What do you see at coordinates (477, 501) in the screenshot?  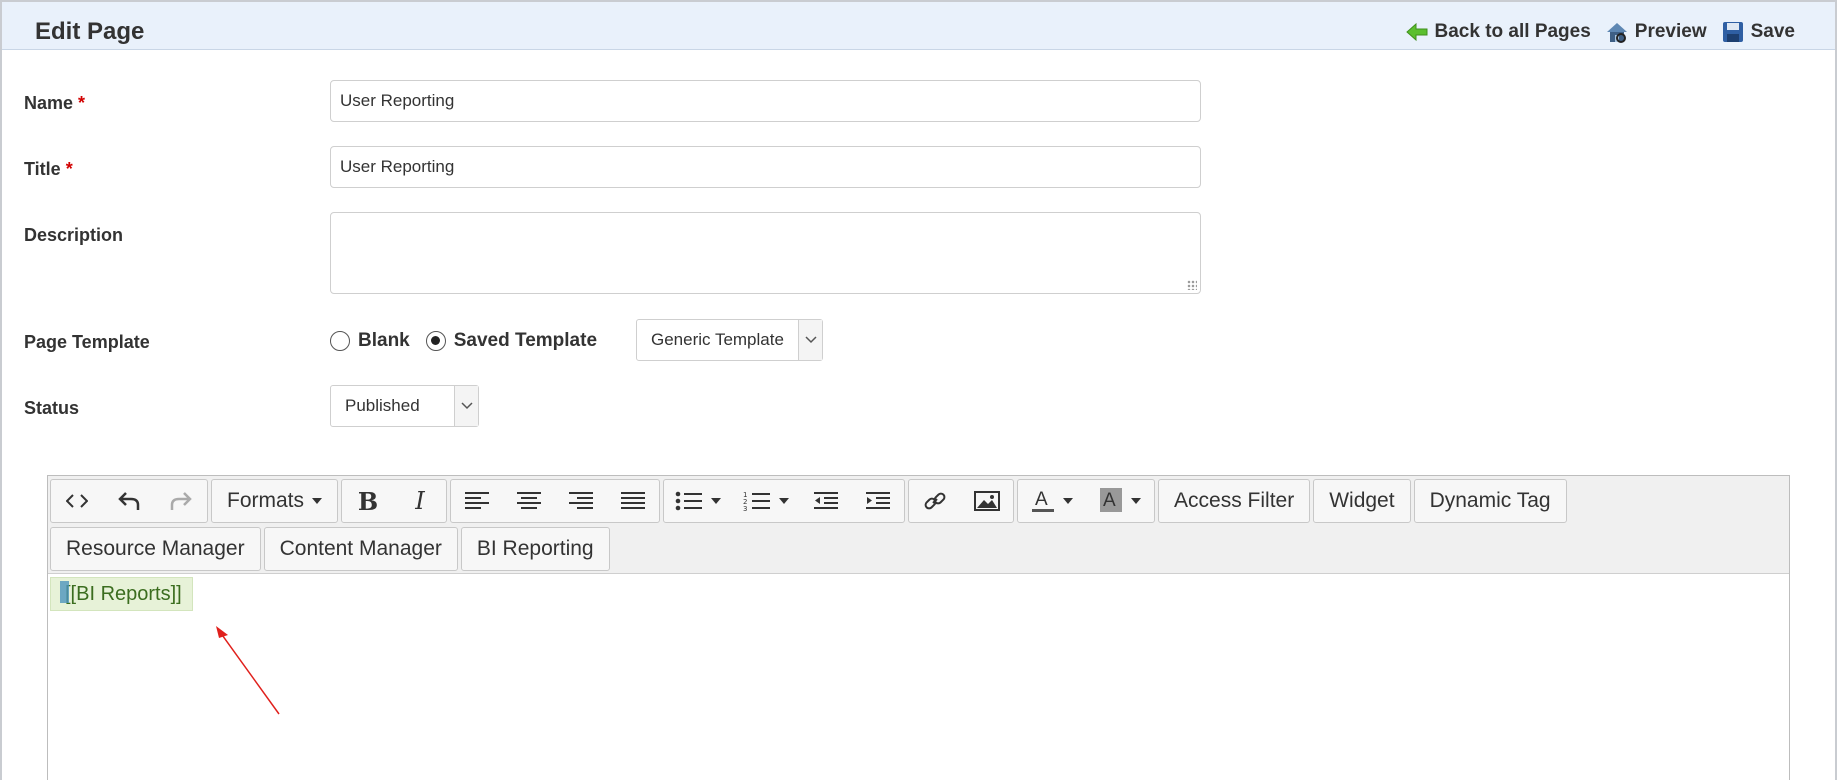 I see `align-left-button` at bounding box center [477, 501].